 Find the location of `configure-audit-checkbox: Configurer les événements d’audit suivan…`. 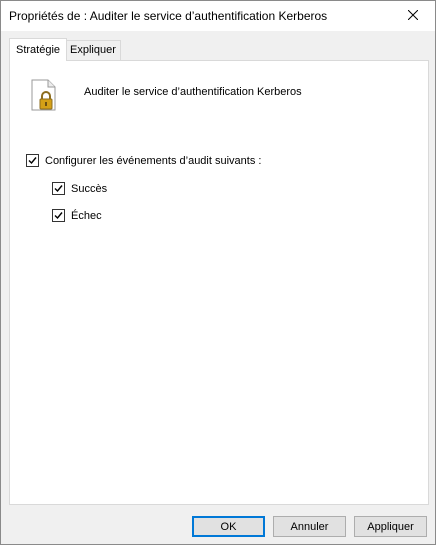

configure-audit-checkbox: Configurer les événements d’audit suivan… is located at coordinates (143, 160).